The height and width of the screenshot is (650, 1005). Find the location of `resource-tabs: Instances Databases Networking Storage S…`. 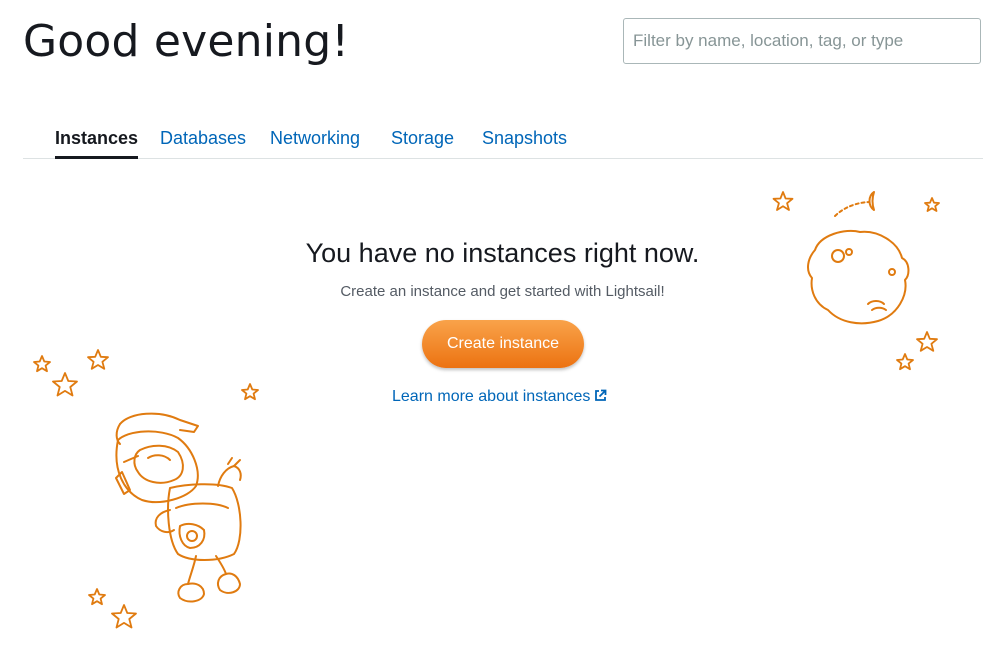

resource-tabs: Instances Databases Networking Storage S… is located at coordinates (503, 140).